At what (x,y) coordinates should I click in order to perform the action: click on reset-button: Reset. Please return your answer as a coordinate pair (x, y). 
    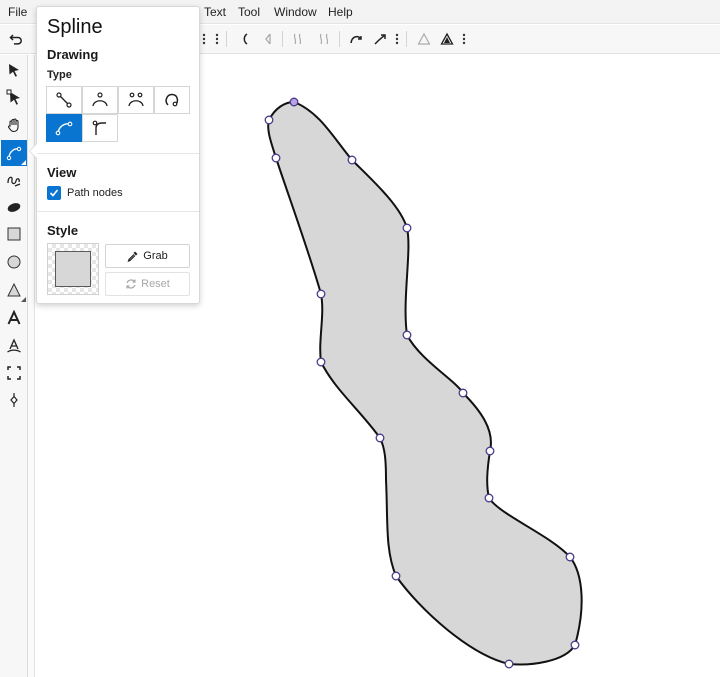
    Looking at the image, I should click on (147, 284).